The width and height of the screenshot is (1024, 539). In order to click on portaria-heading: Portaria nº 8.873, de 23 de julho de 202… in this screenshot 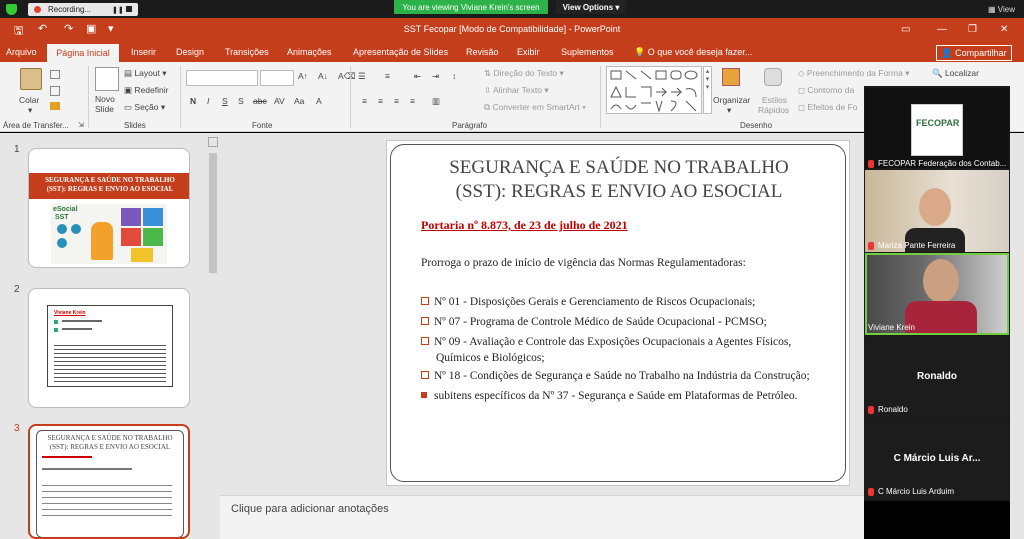, I will do `click(524, 225)`.